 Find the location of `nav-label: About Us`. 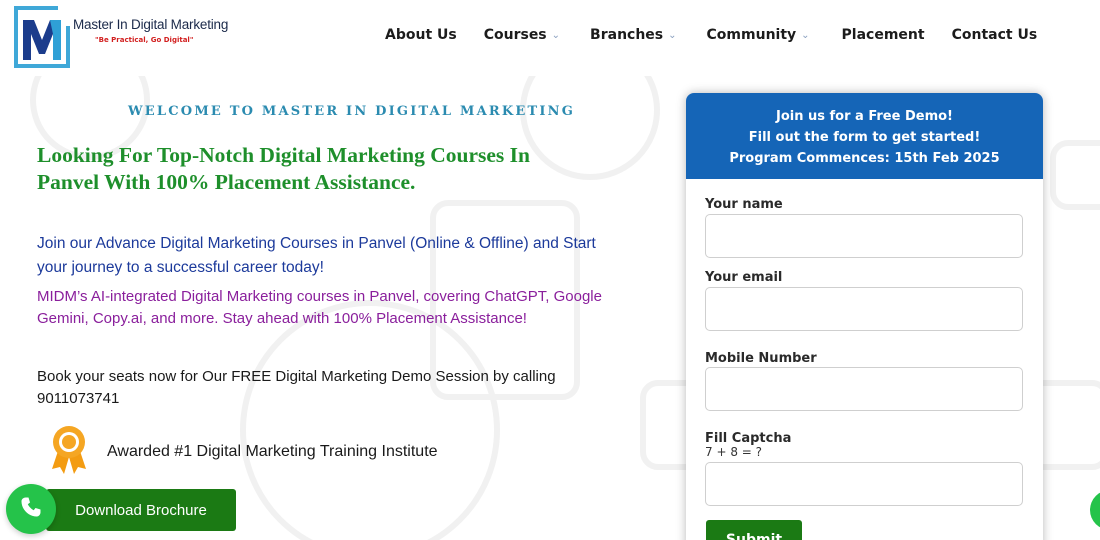

nav-label: About Us is located at coordinates (421, 35).